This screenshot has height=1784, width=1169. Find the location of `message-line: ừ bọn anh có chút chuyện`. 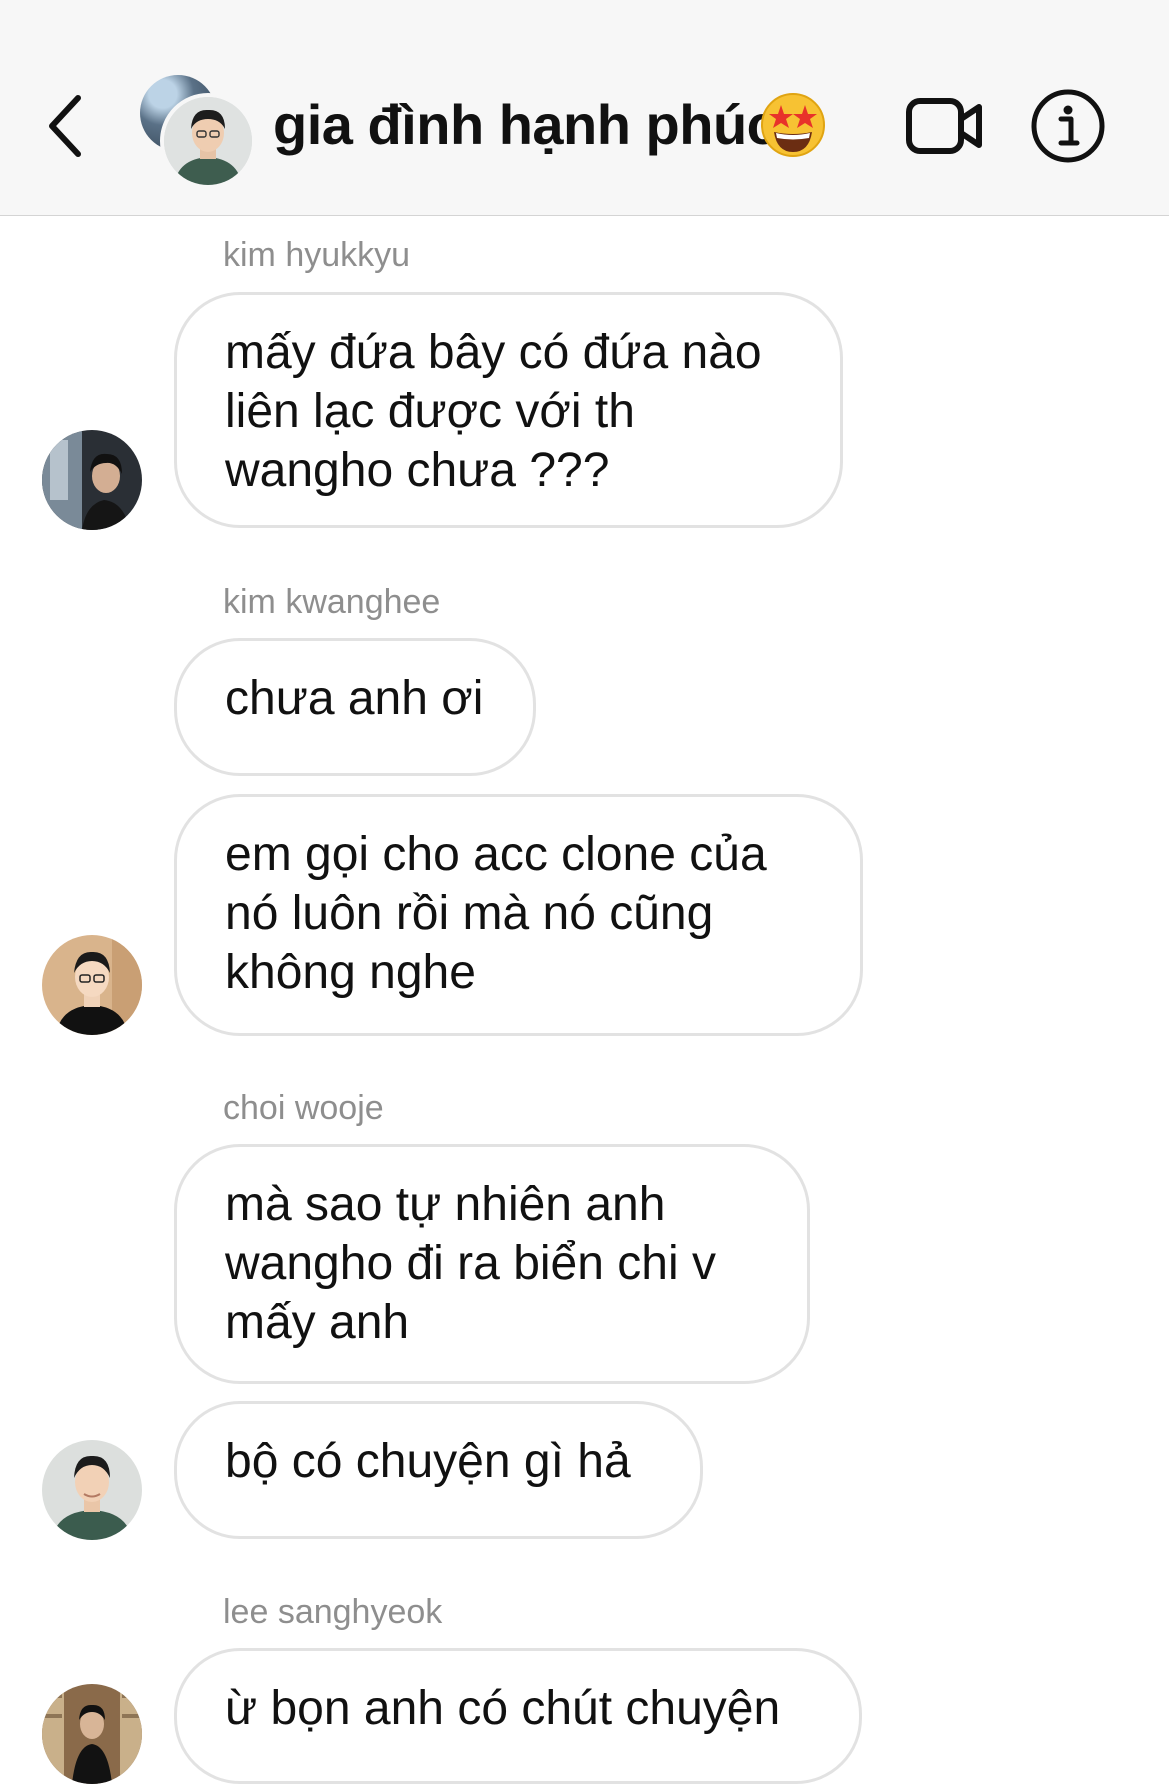

message-line: ừ bọn anh có chút chuyện is located at coordinates (503, 1708).